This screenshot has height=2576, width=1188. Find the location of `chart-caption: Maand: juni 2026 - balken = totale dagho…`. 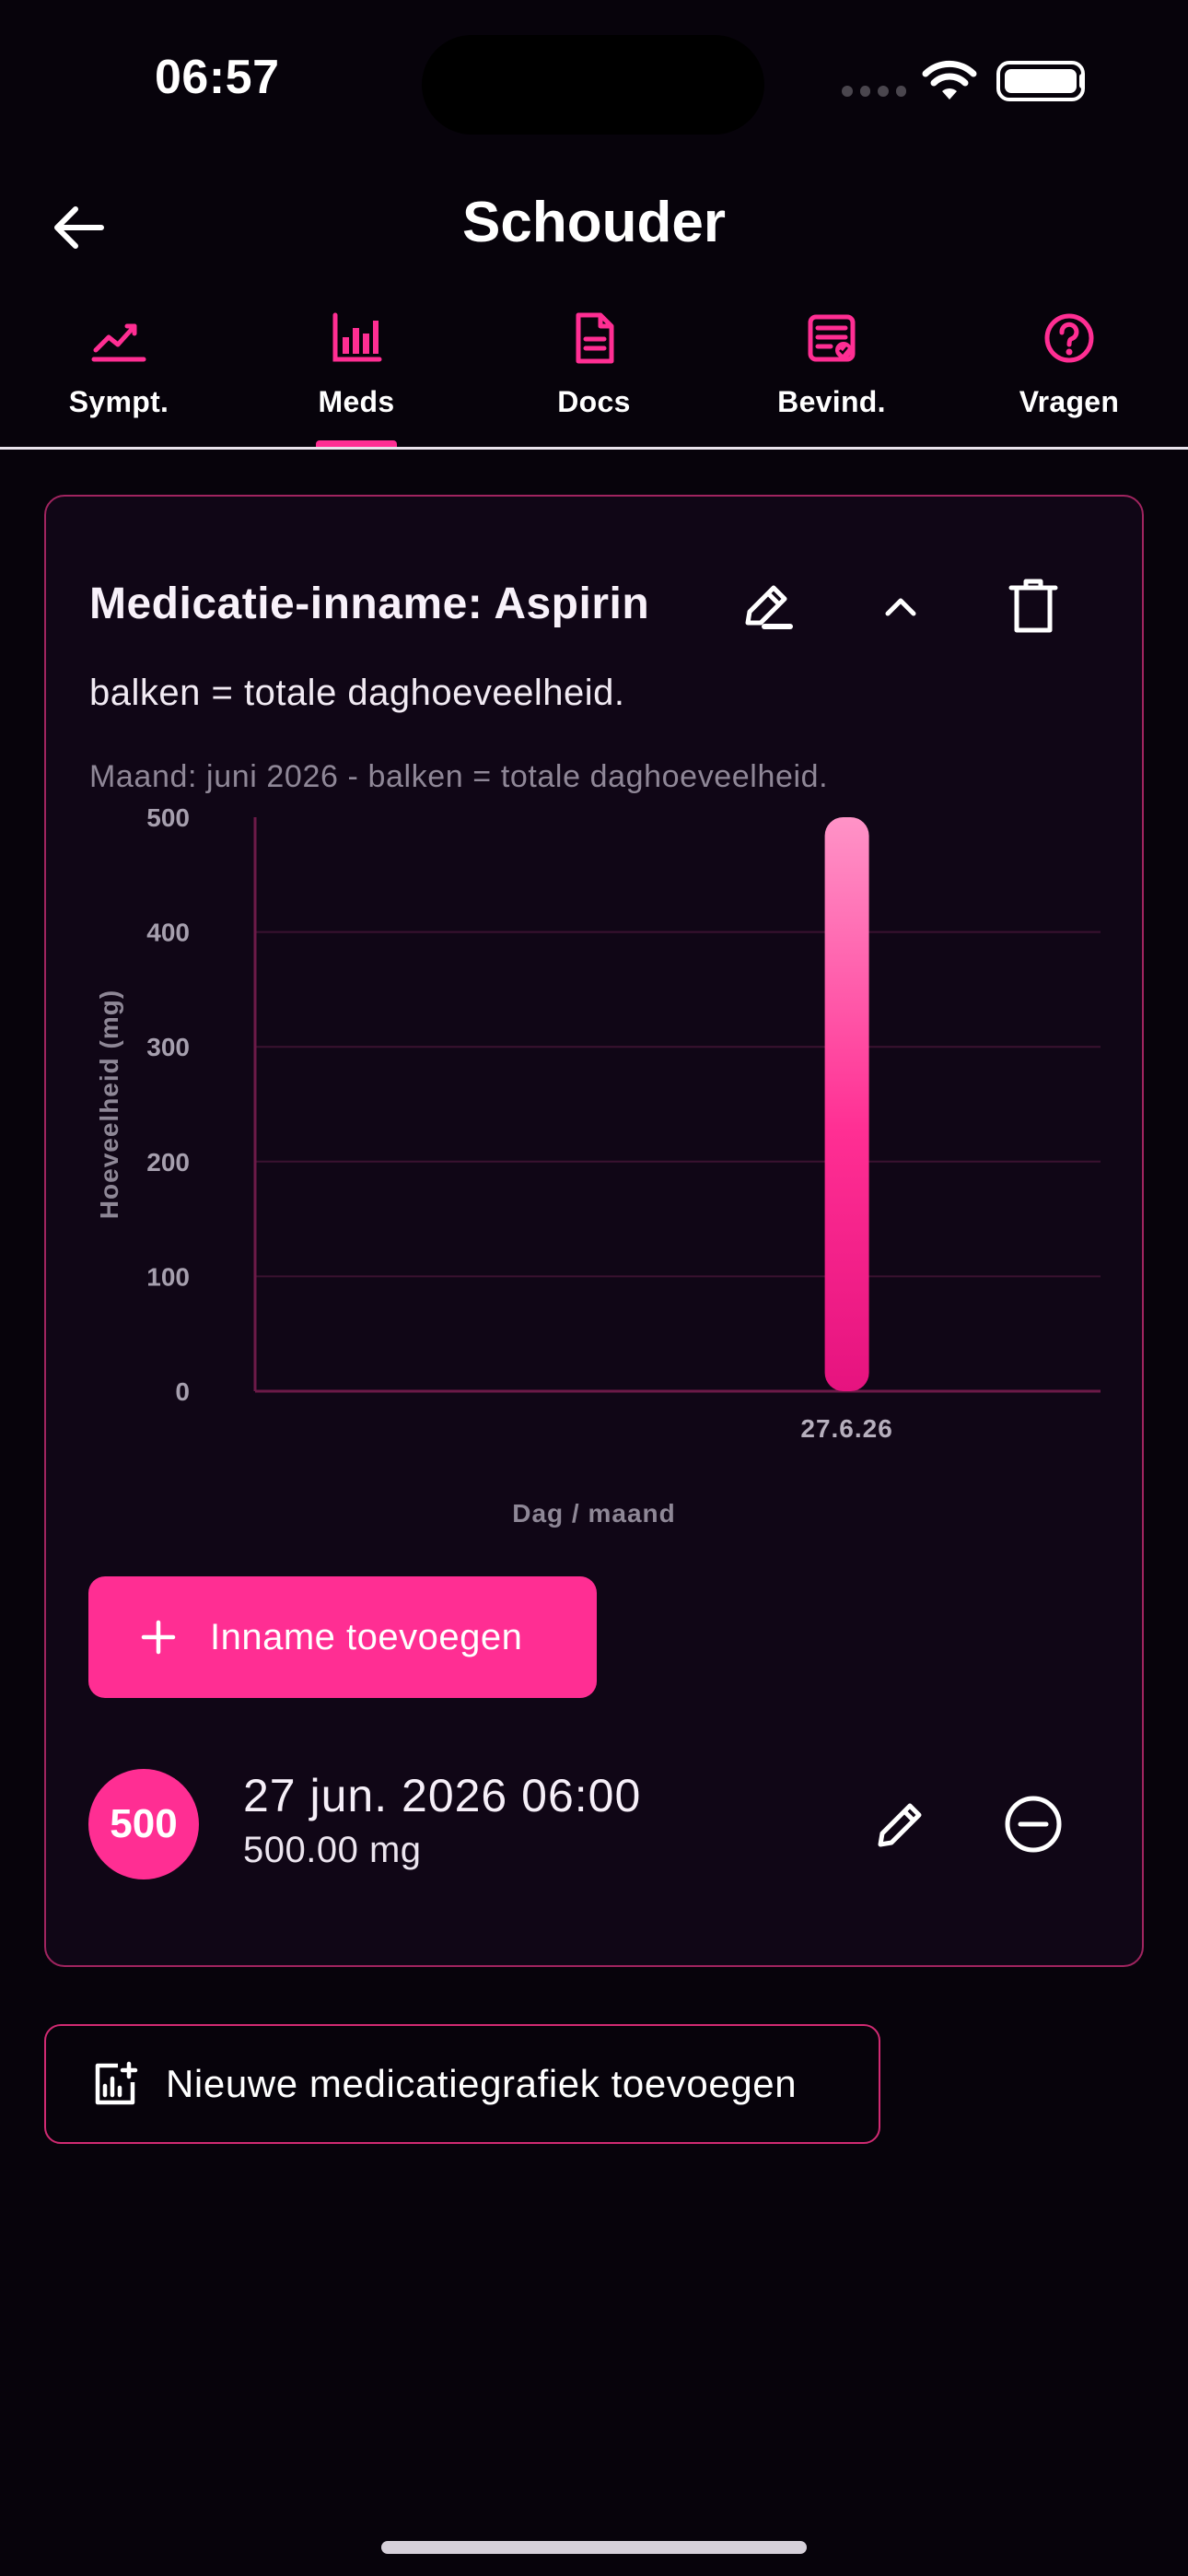

chart-caption: Maand: juni 2026 - balken = totale dagho… is located at coordinates (459, 776).